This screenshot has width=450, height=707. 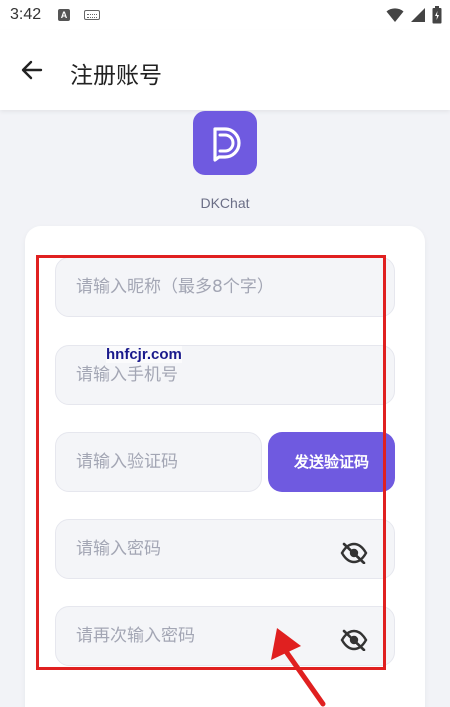 I want to click on status-bar: 3:42 A, so click(x=225, y=15).